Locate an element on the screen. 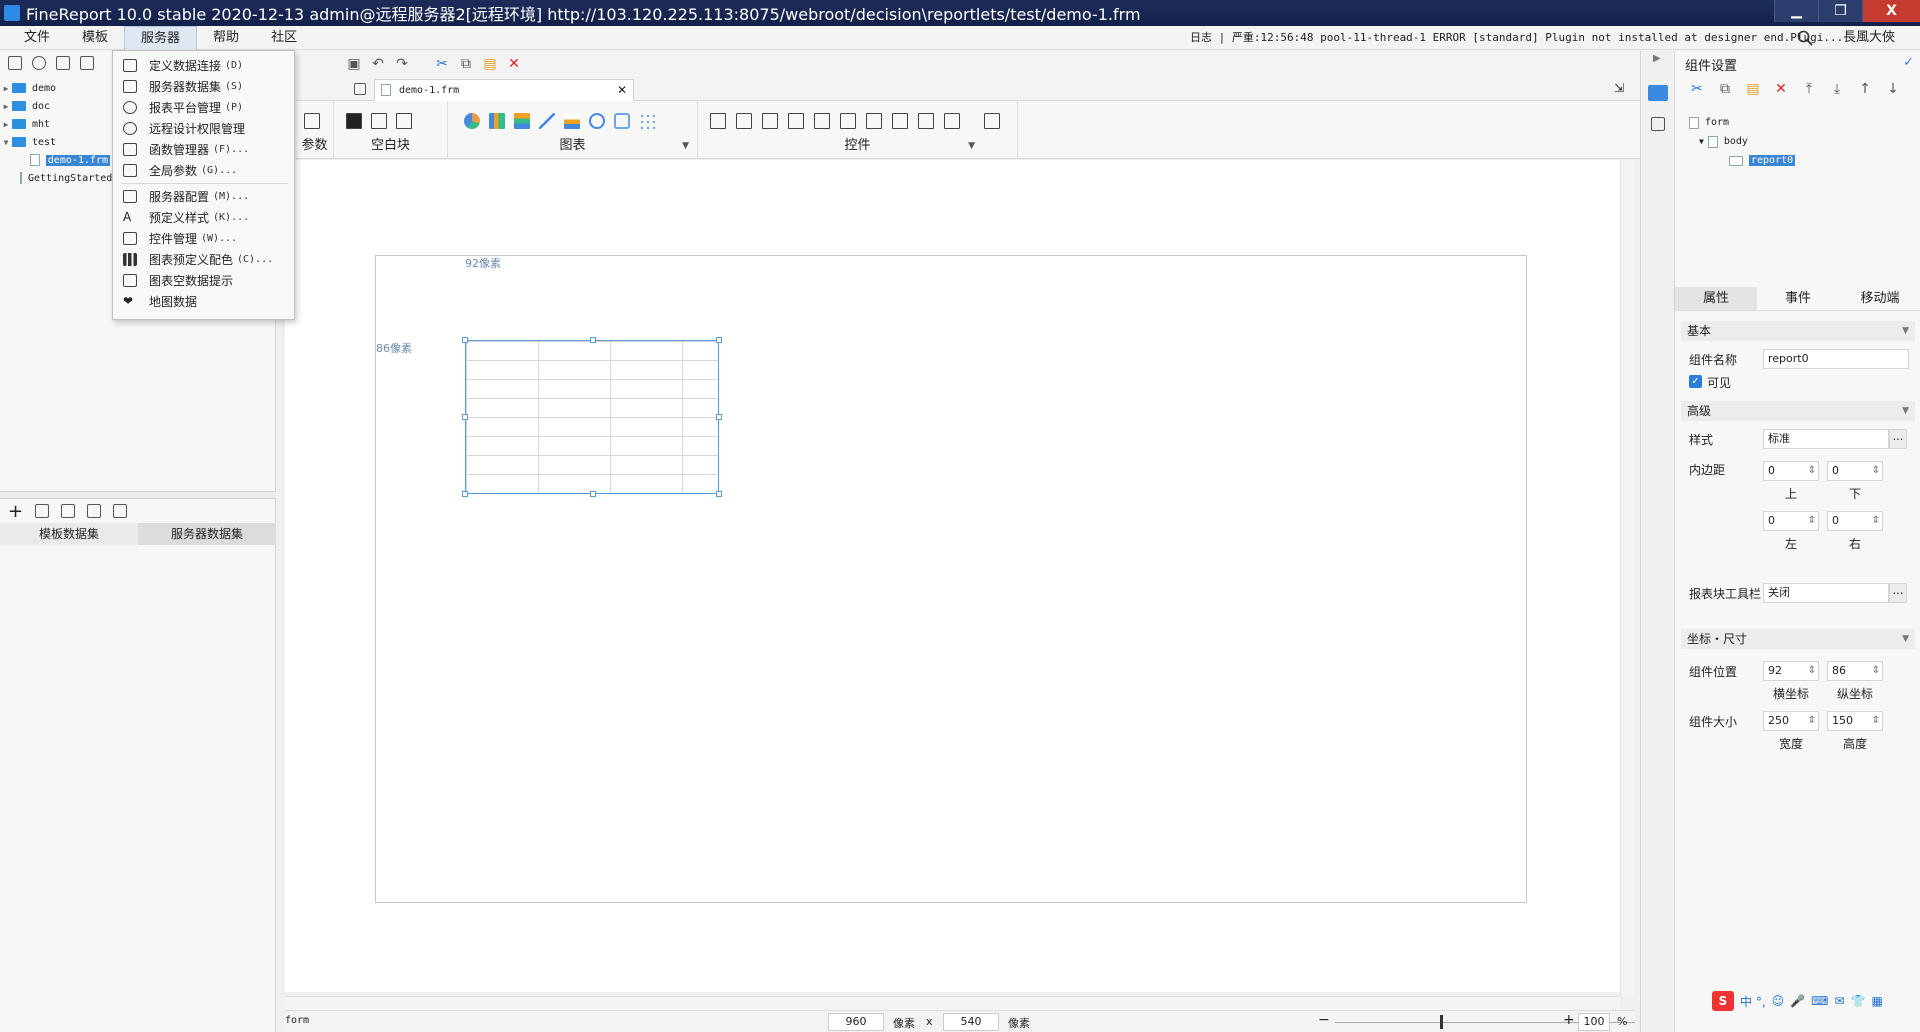  menu-item-define-connection: 定义数据连接 (D) is located at coordinates (203, 65).